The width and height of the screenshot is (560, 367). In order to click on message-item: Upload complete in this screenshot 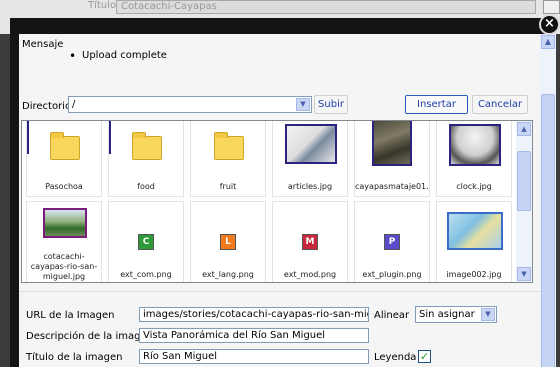, I will do `click(118, 56)`.